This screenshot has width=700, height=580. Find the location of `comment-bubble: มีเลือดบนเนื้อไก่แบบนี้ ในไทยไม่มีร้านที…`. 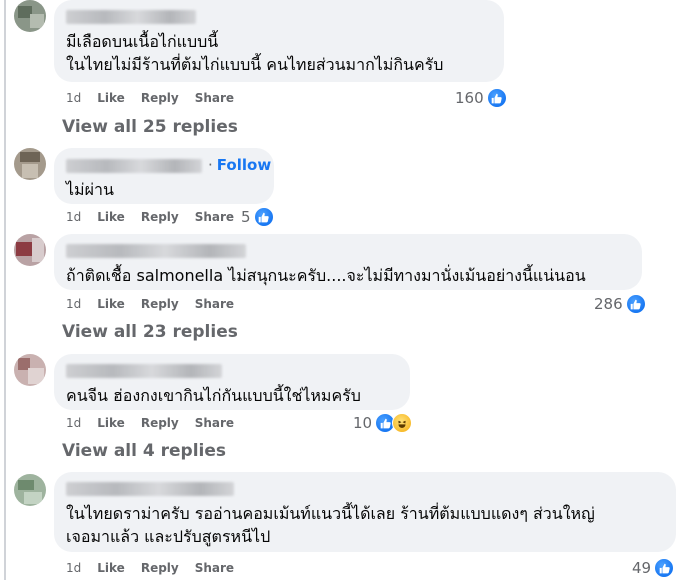

comment-bubble: มีเลือดบนเนื้อไก่แบบนี้ ในไทยไม่มีร้านที… is located at coordinates (279, 41).